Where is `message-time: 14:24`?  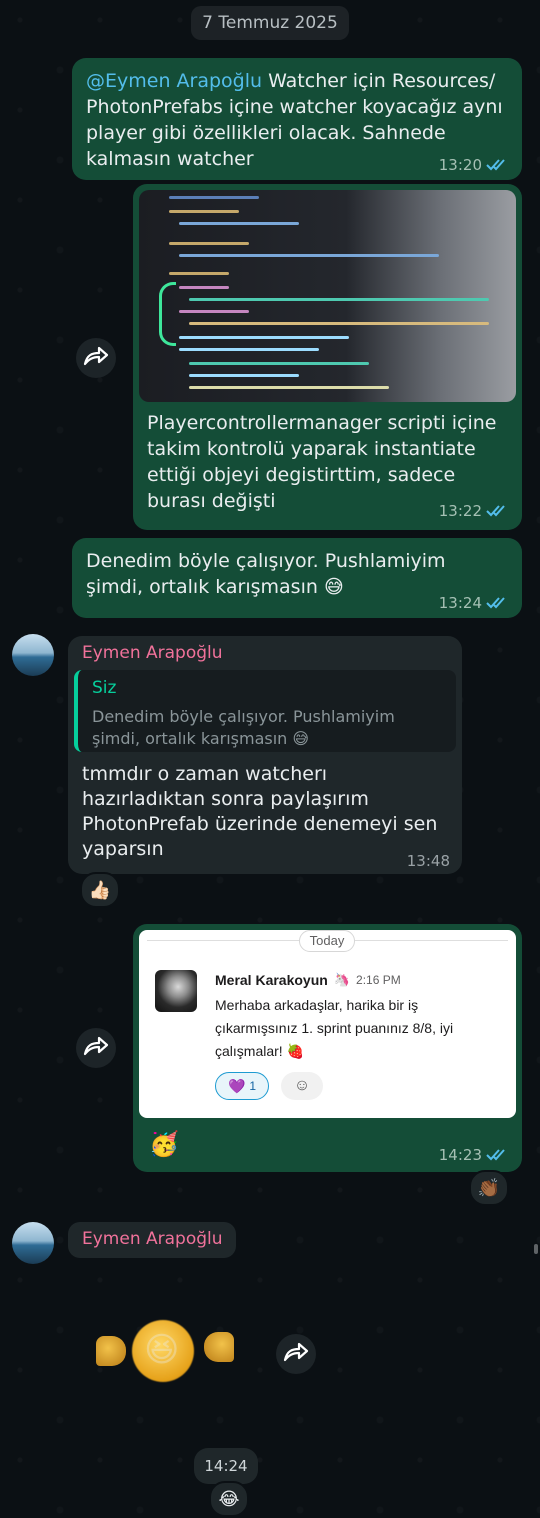 message-time: 14:24 is located at coordinates (226, 1466).